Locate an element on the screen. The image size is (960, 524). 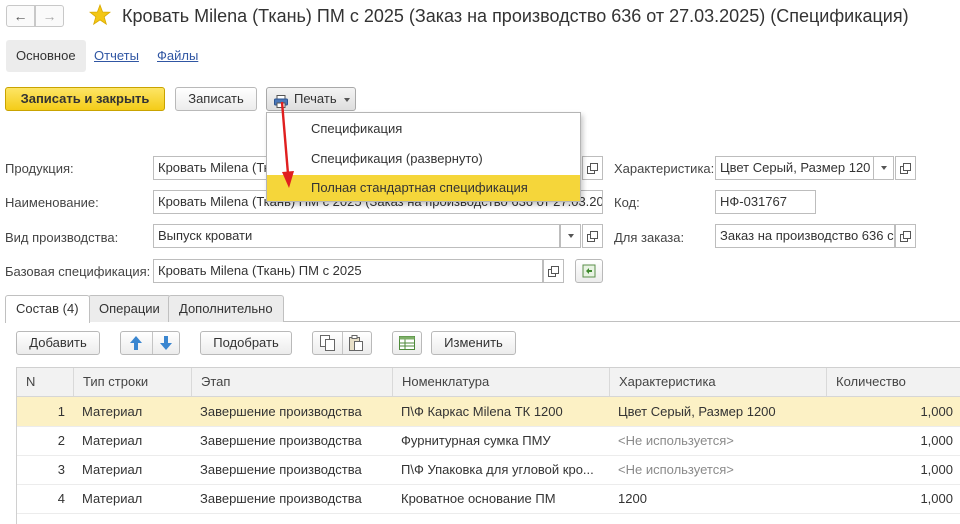
cell-n: 2 is located at coordinates (61, 440).